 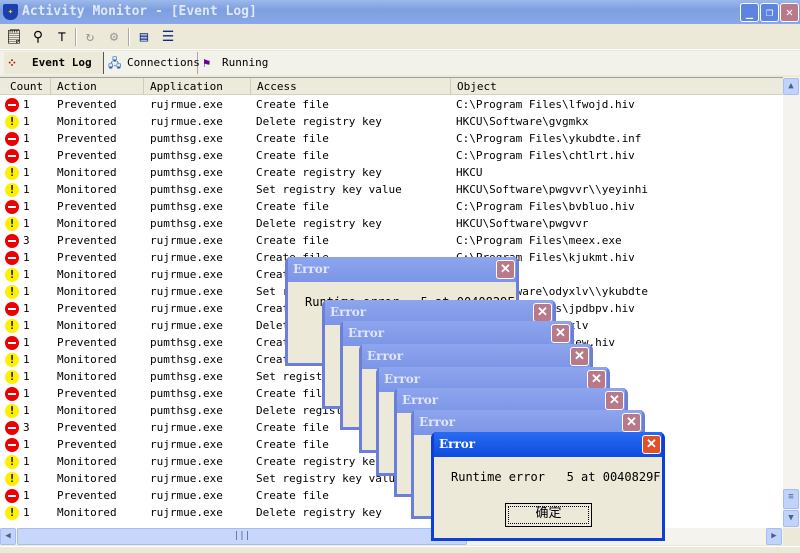 I want to click on settings-doc-icon: ⚙, so click(x=114, y=37).